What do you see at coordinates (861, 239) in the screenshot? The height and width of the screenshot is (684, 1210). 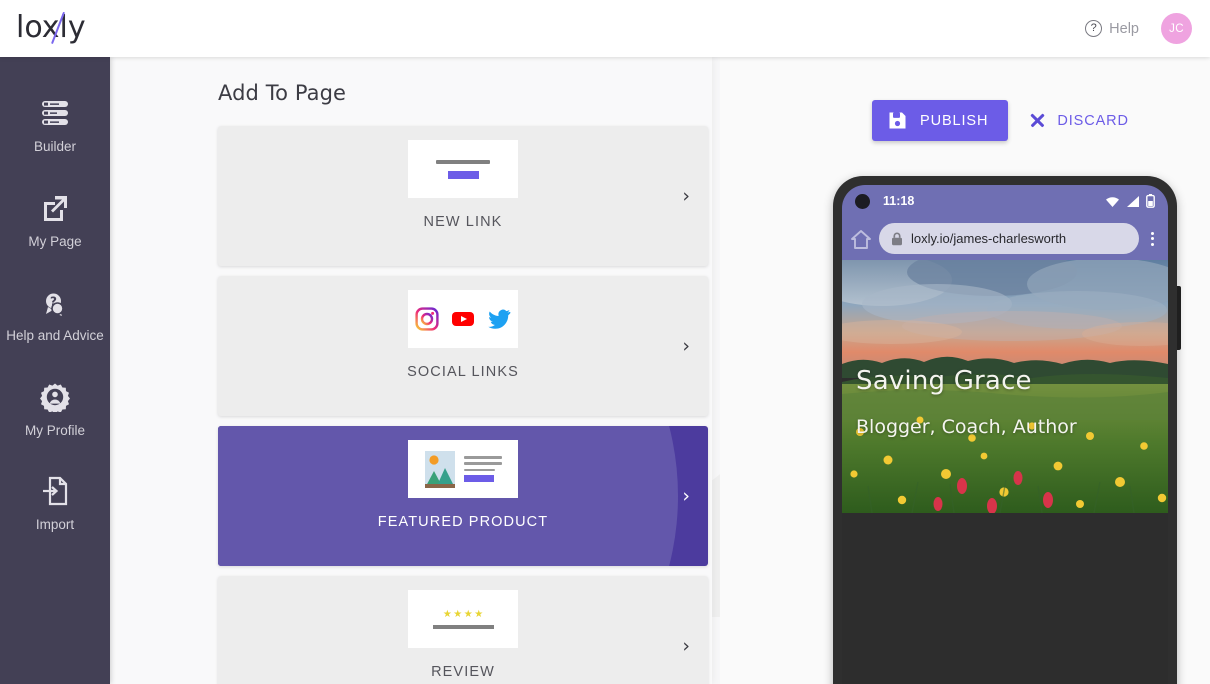 I see `home-icon` at bounding box center [861, 239].